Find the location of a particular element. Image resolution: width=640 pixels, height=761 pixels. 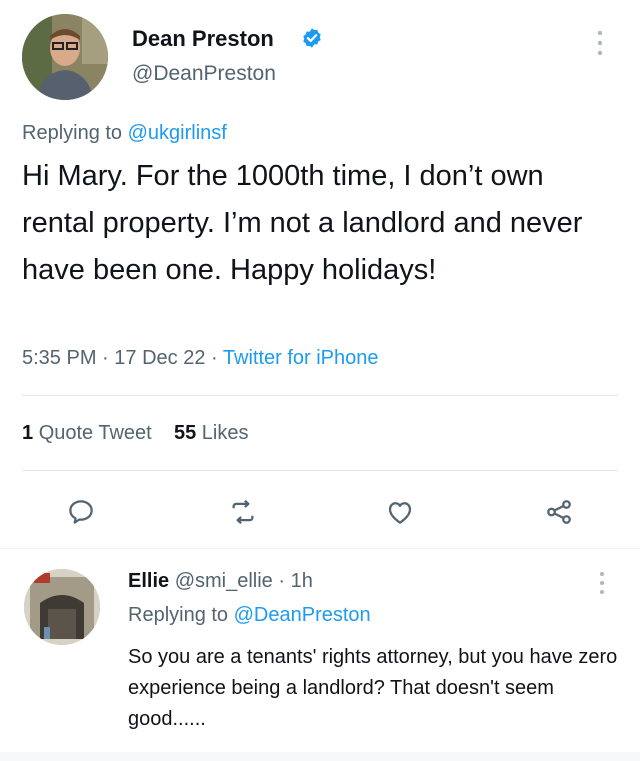

tweet-source: Twitter for iPhone is located at coordinates (301, 358).